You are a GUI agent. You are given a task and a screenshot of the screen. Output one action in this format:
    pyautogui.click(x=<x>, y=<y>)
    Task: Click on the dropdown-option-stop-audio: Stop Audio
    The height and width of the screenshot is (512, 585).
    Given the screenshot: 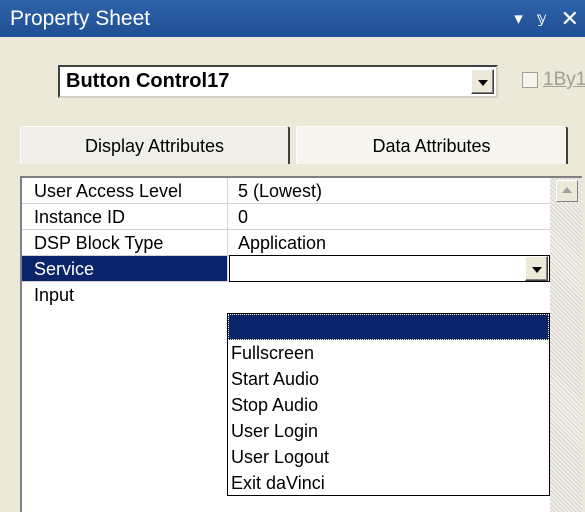 What is the action you would take?
    pyautogui.click(x=388, y=405)
    